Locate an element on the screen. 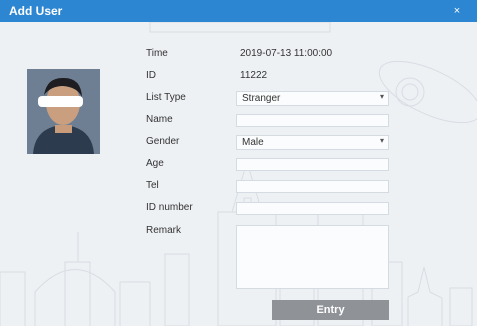 This screenshot has height=326, width=477. id-value: 11222 is located at coordinates (254, 75).